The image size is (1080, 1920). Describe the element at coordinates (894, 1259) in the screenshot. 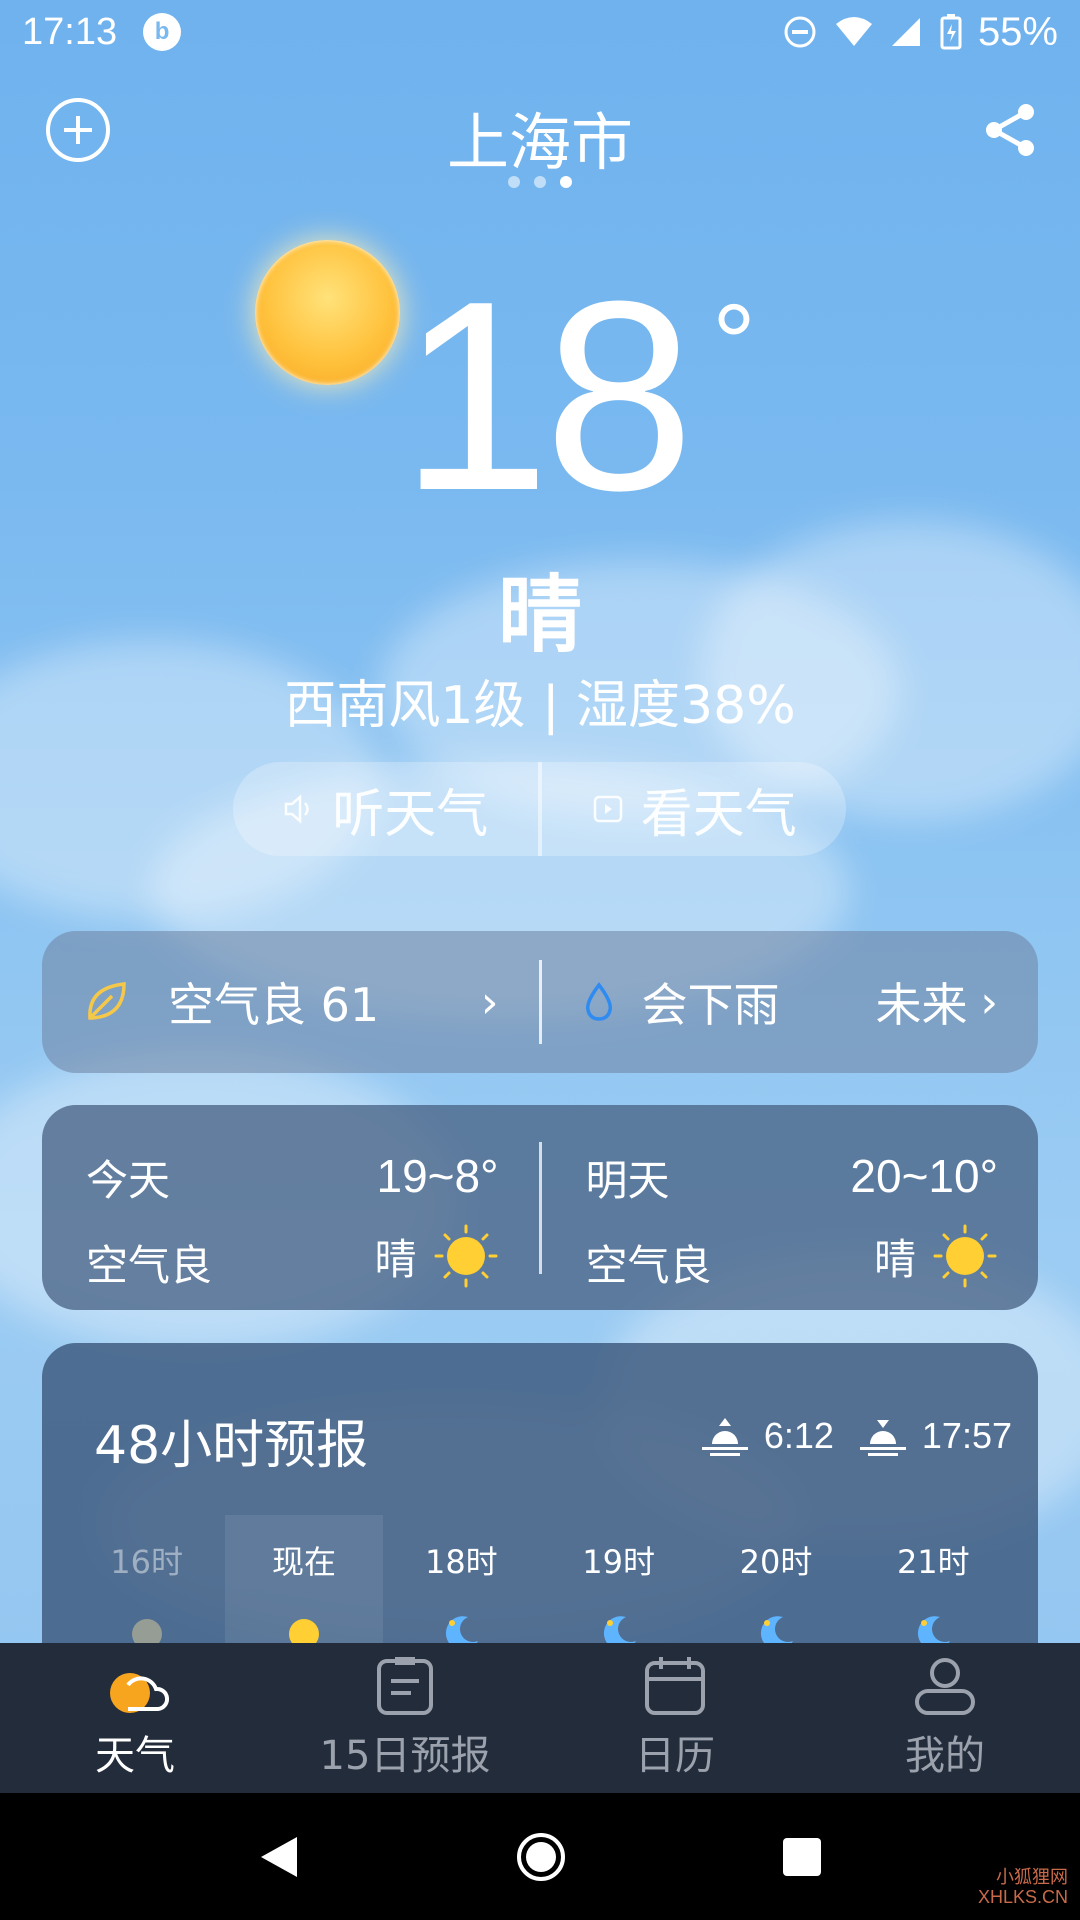

I see `tomorrow-condition-label: 晴` at that location.